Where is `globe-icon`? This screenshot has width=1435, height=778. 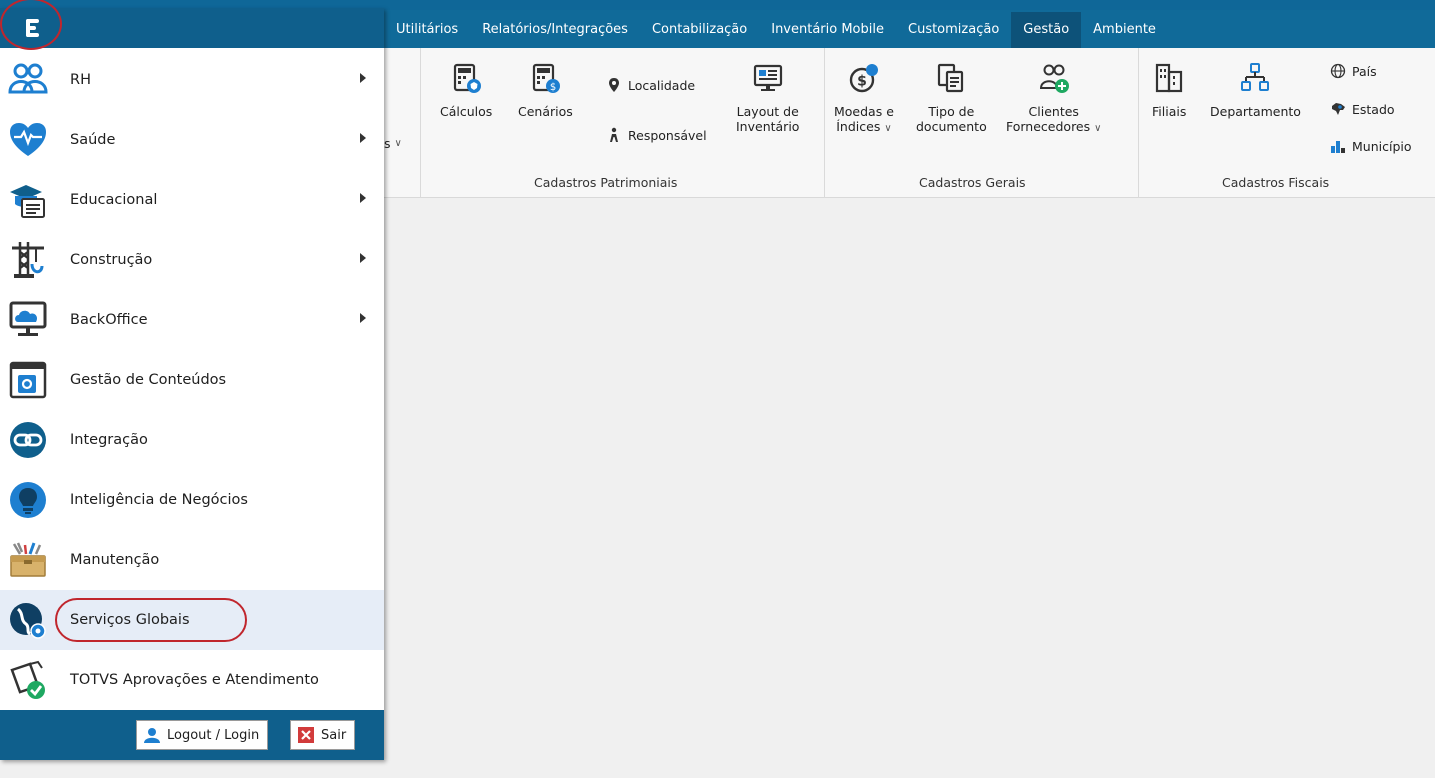
globe-icon is located at coordinates (1338, 71).